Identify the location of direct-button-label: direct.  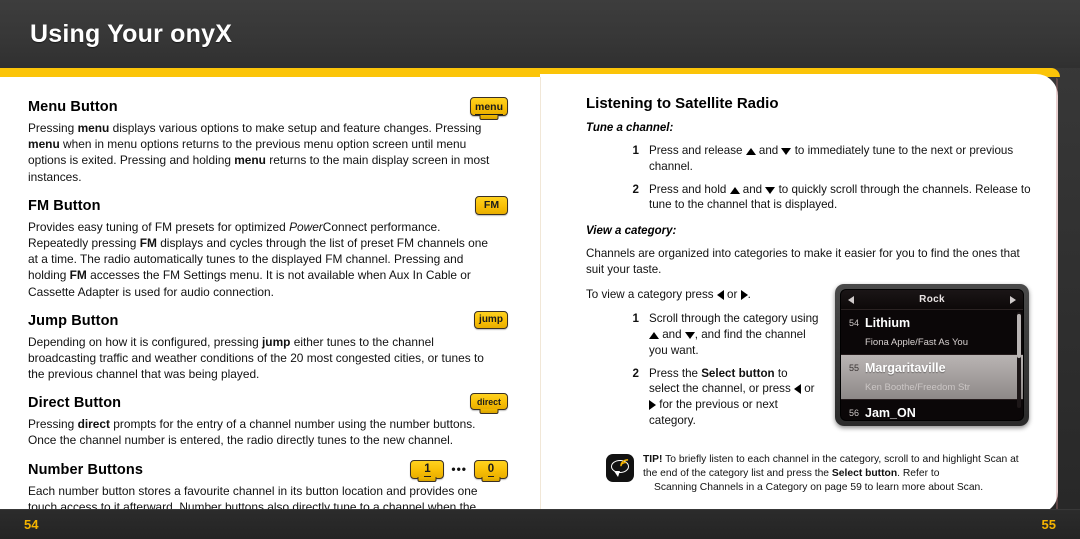
(489, 401).